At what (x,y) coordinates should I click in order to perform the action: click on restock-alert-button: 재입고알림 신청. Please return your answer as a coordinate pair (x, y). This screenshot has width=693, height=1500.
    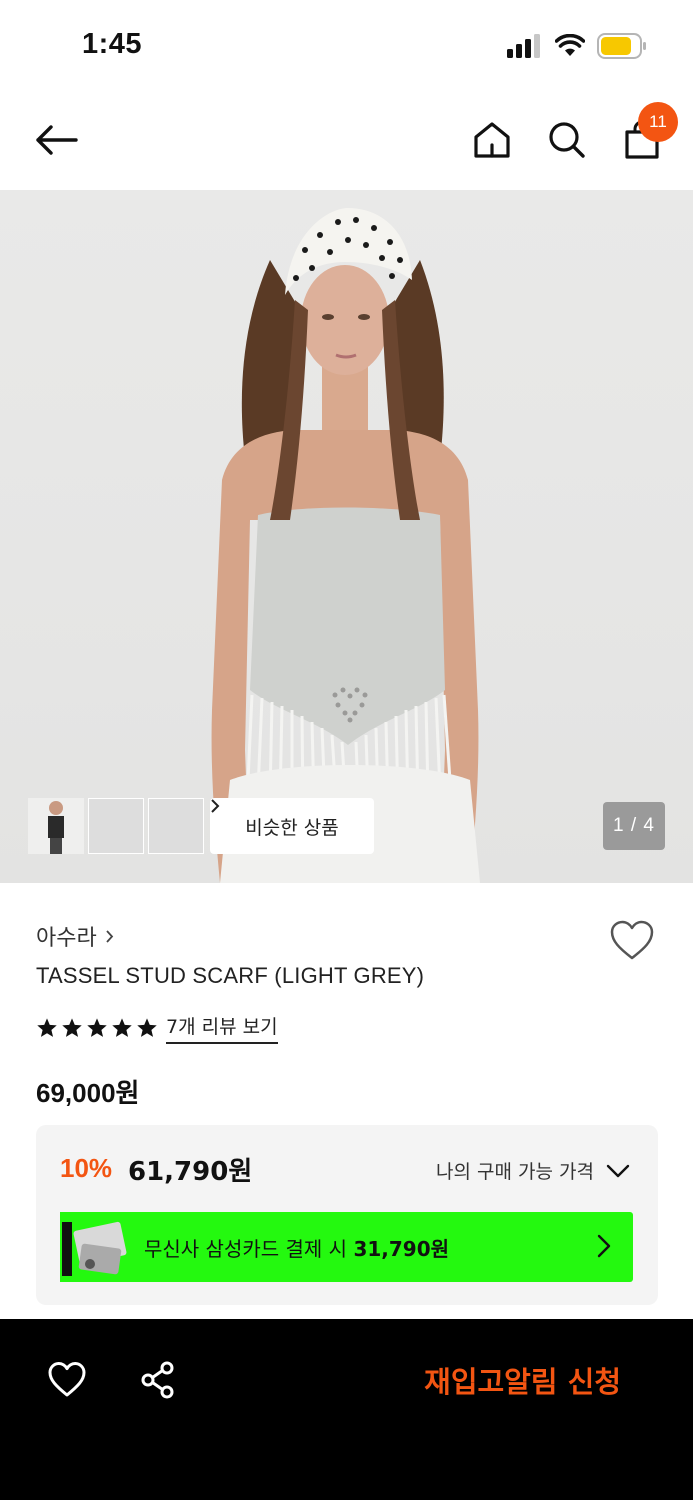
    Looking at the image, I should click on (522, 1380).